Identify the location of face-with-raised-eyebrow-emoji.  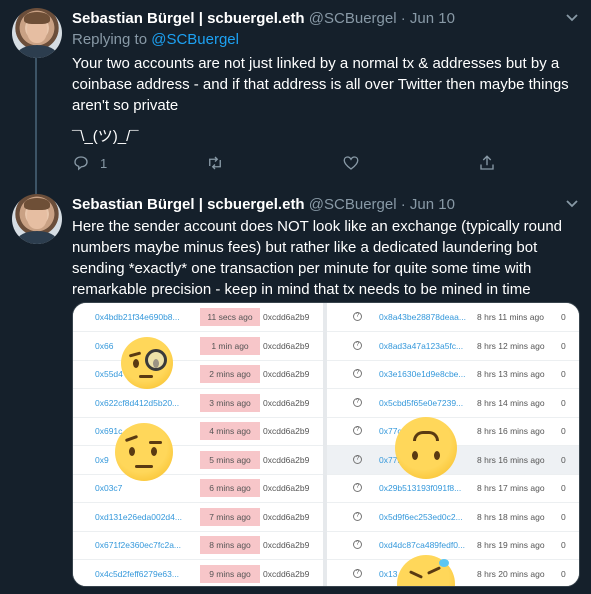
(144, 452).